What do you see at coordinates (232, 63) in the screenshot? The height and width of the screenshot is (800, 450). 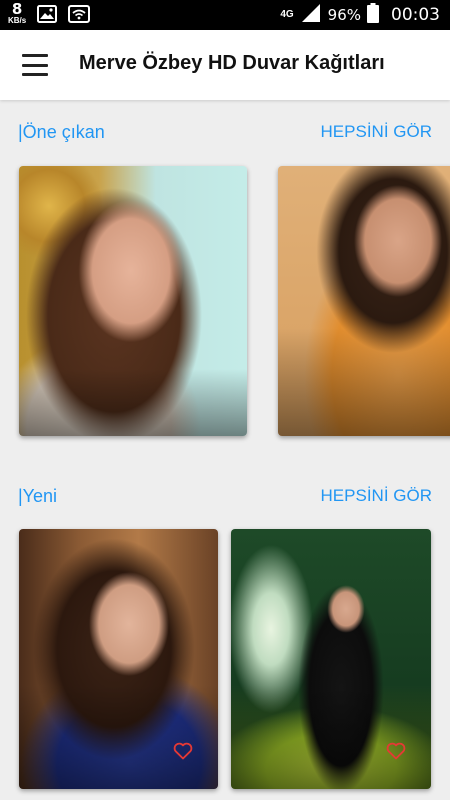 I see `page-title: Merve Özbey HD Duvar Kağıtları` at bounding box center [232, 63].